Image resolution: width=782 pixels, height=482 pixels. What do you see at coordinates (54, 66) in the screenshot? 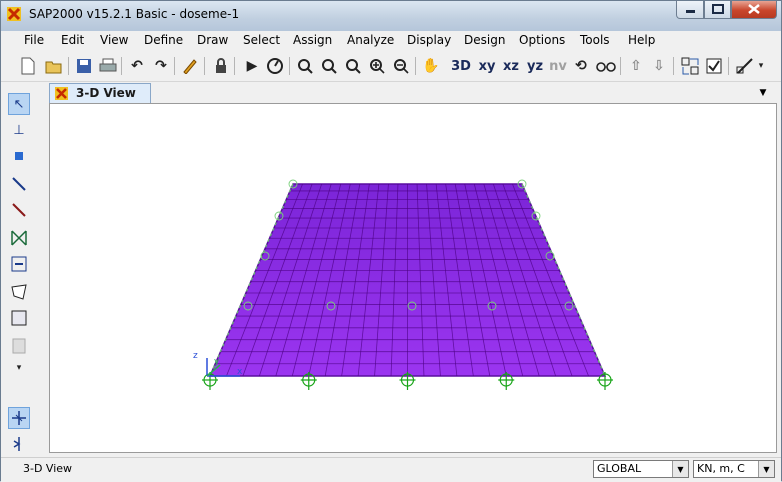
I see `open-button` at bounding box center [54, 66].